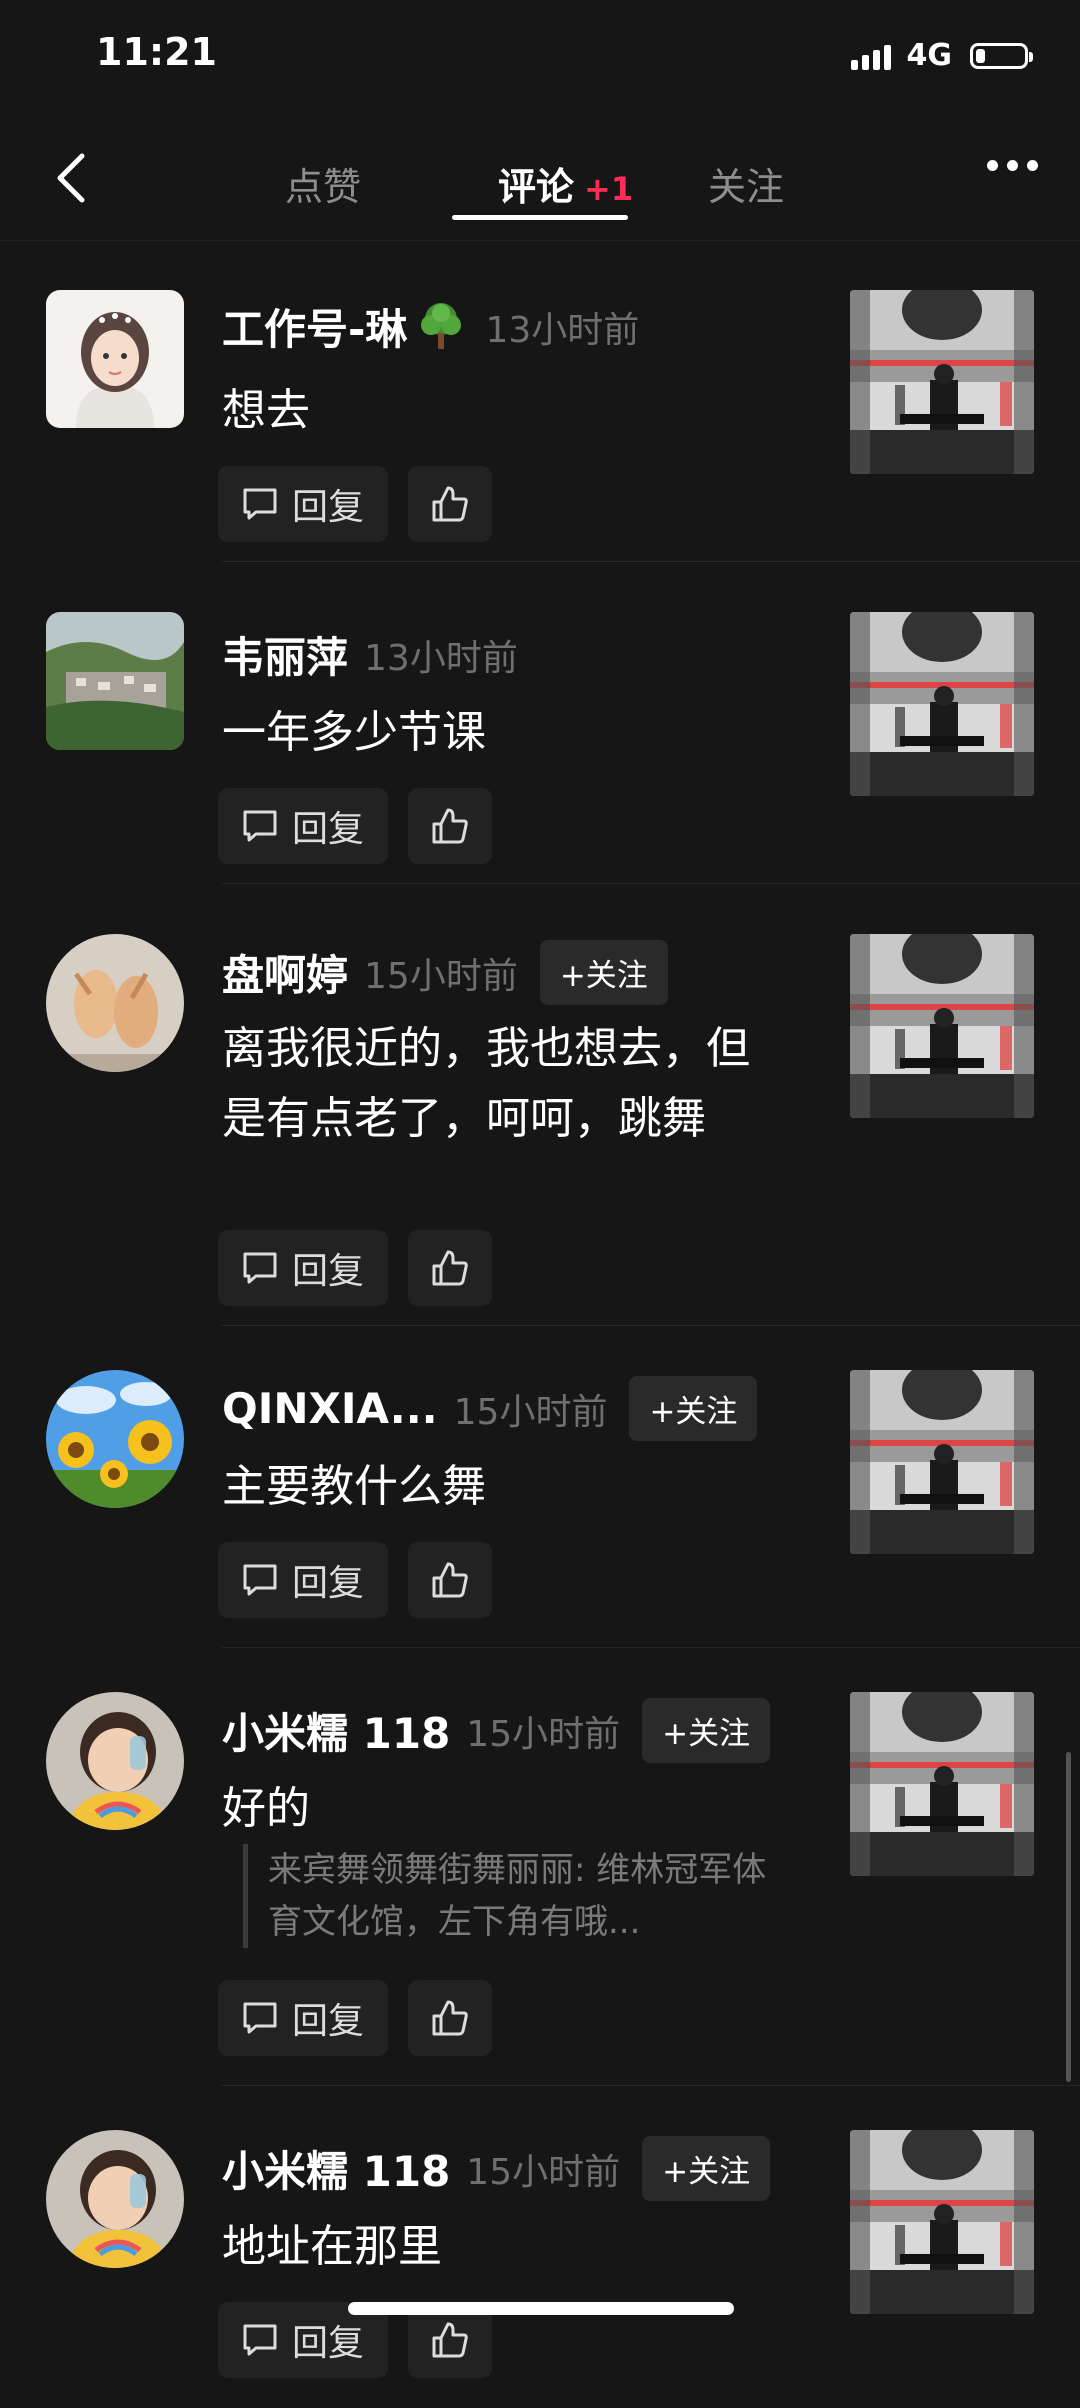 Image resolution: width=1080 pixels, height=2408 pixels. What do you see at coordinates (1001, 55) in the screenshot?
I see `battery-icon` at bounding box center [1001, 55].